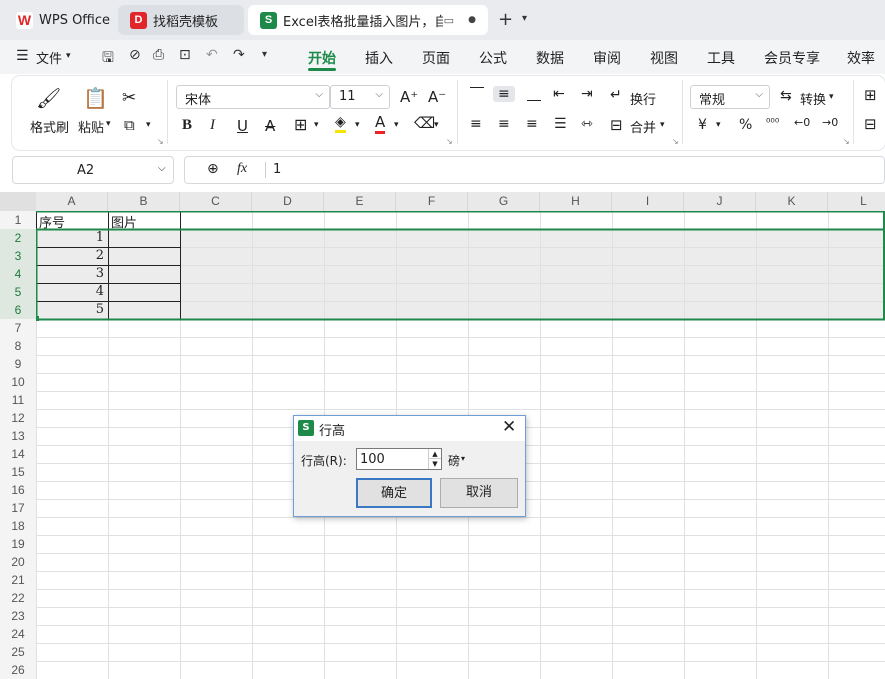 The width and height of the screenshot is (885, 679). What do you see at coordinates (449, 20) in the screenshot?
I see `screen-icon: ▭` at bounding box center [449, 20].